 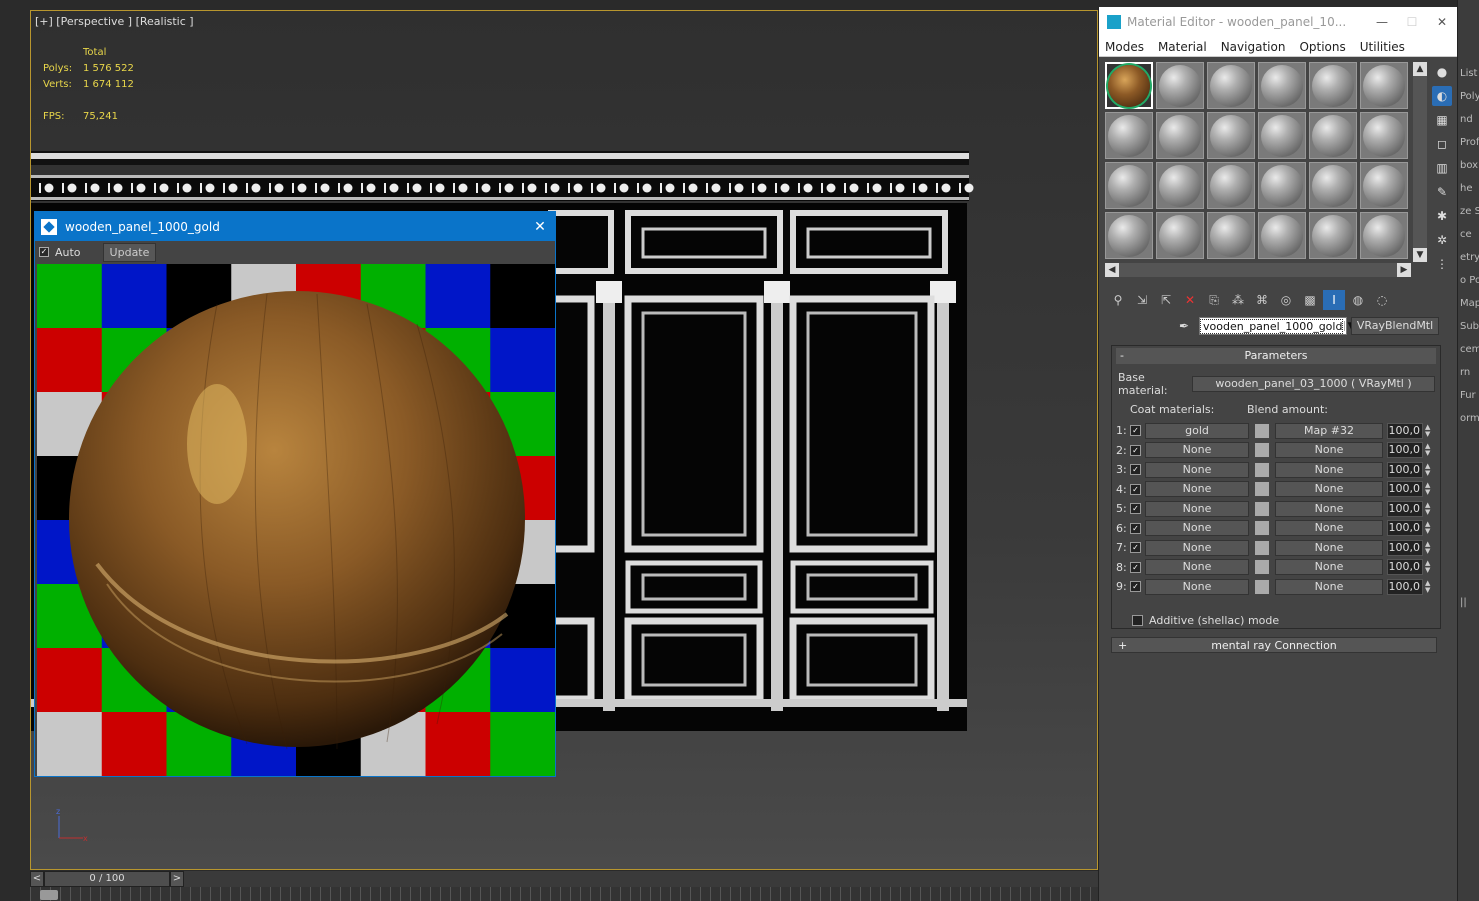 I want to click on menu-material: Material, so click(x=1182, y=47).